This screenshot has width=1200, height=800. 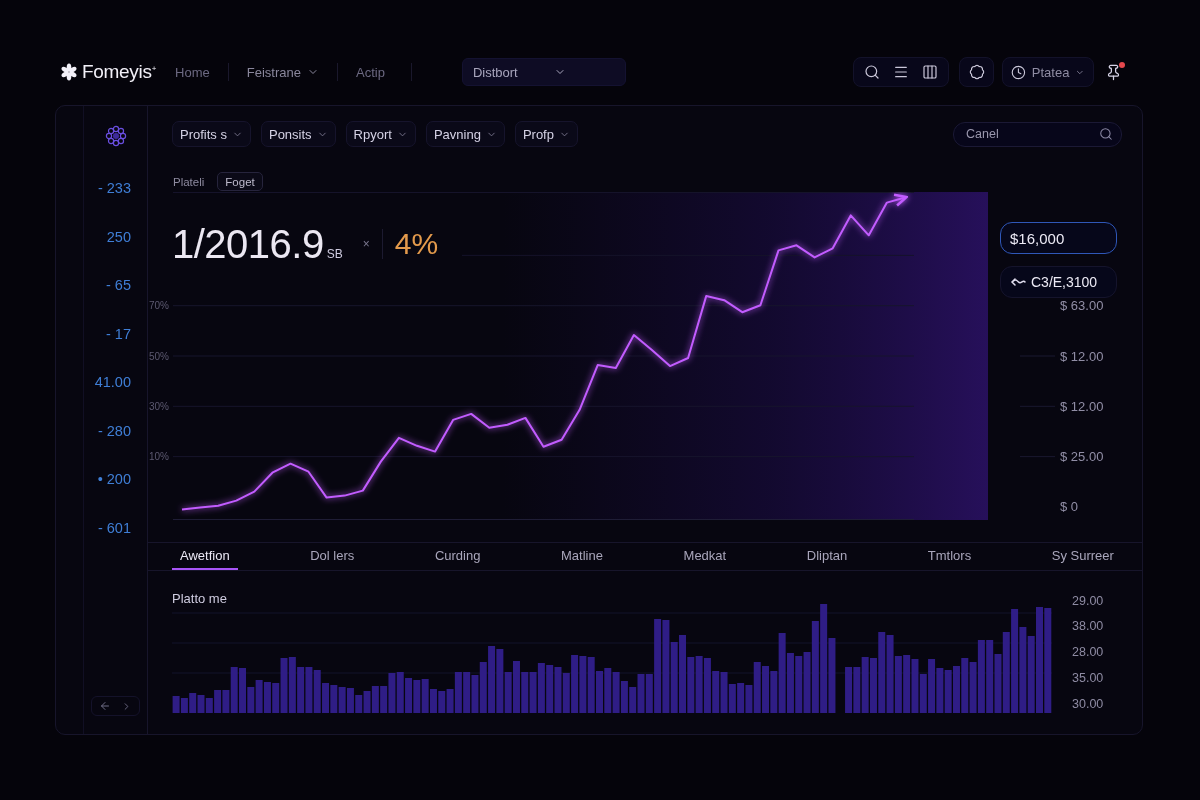 What do you see at coordinates (114, 188) in the screenshot?
I see `sidebar-value: - 233` at bounding box center [114, 188].